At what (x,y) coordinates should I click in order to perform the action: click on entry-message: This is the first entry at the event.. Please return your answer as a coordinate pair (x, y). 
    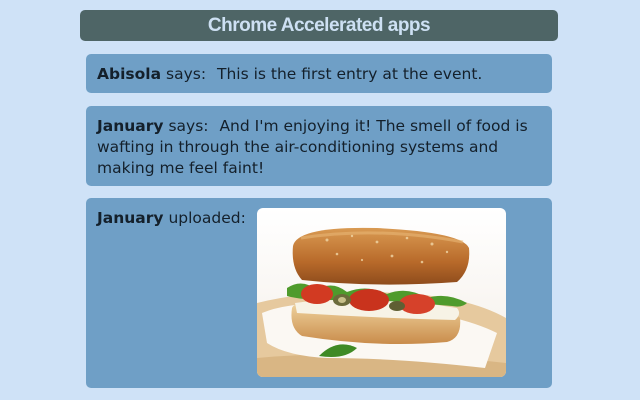
    Looking at the image, I should click on (349, 74).